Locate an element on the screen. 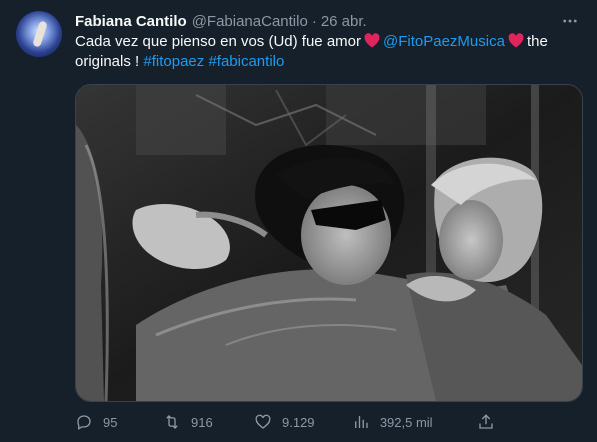  mention-link: @FitoPaezMusica is located at coordinates (444, 41).